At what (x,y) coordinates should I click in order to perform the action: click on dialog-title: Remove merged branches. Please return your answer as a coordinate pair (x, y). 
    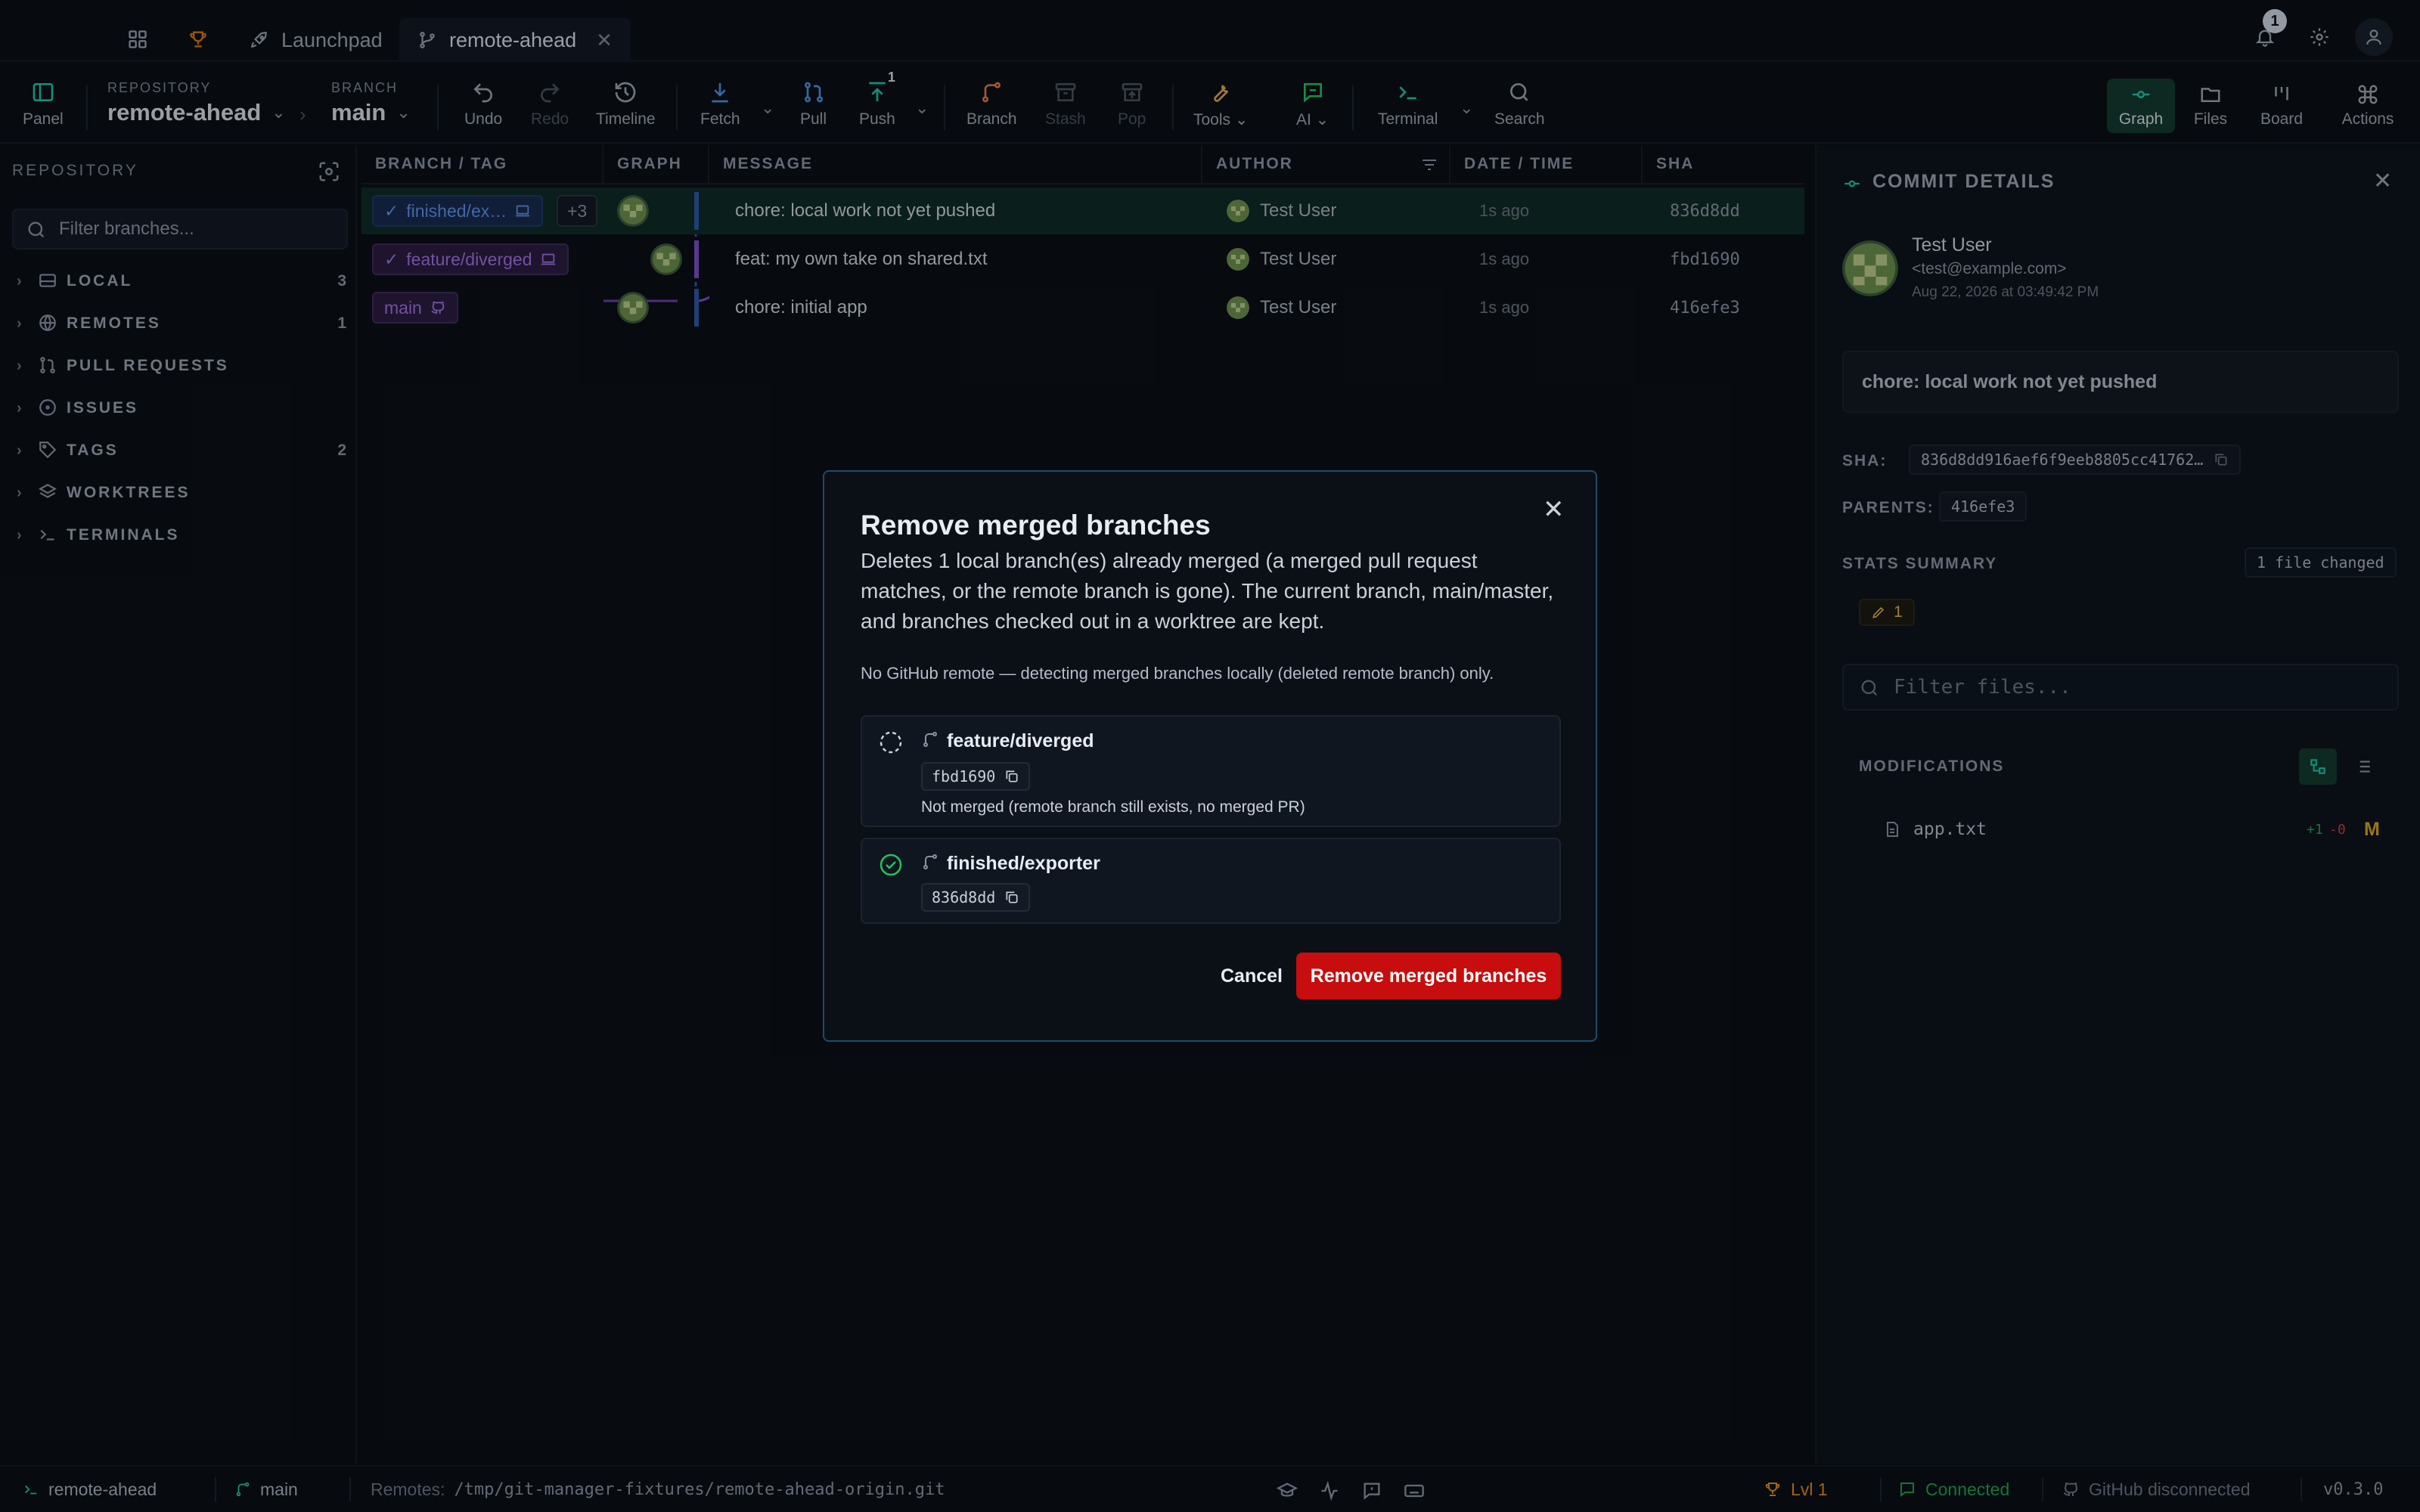
    Looking at the image, I should click on (1036, 525).